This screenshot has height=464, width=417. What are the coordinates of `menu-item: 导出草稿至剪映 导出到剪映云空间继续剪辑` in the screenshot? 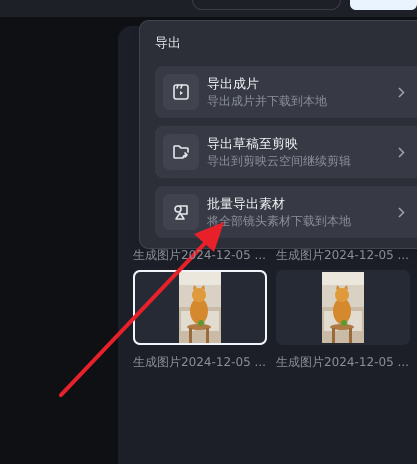 It's located at (286, 152).